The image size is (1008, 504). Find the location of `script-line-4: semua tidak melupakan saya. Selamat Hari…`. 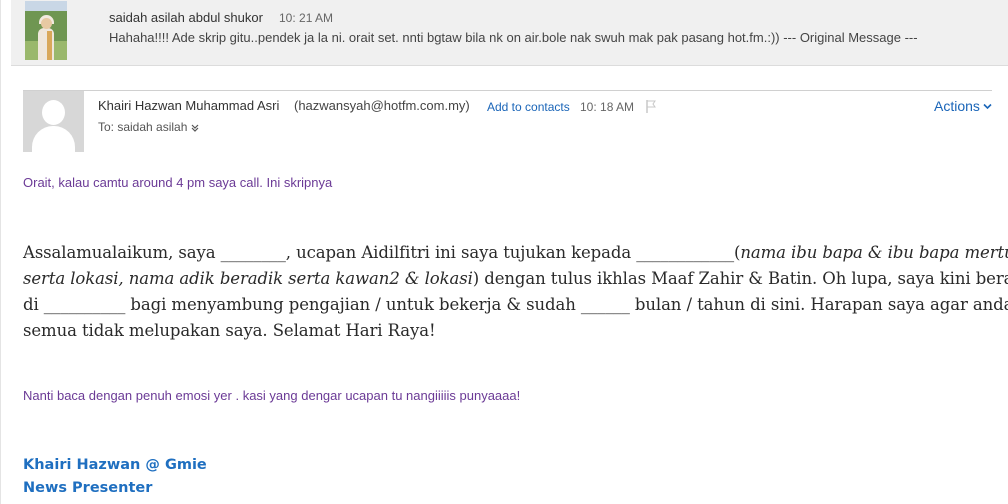

script-line-4: semua tidak melupakan saya. Selamat Hari… is located at coordinates (229, 330).